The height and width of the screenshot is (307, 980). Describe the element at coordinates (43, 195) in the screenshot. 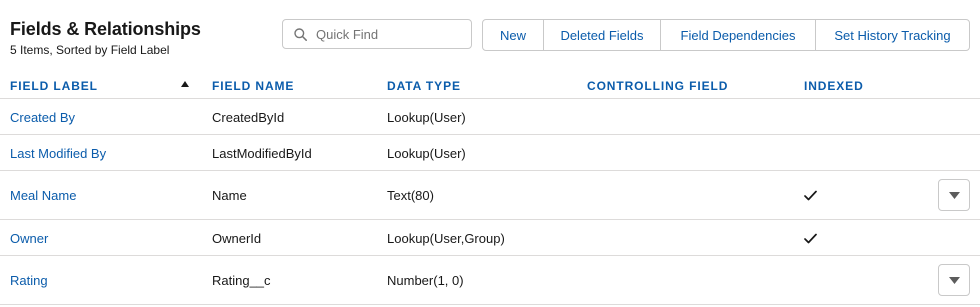

I see `field-label-link: Meal Name` at that location.